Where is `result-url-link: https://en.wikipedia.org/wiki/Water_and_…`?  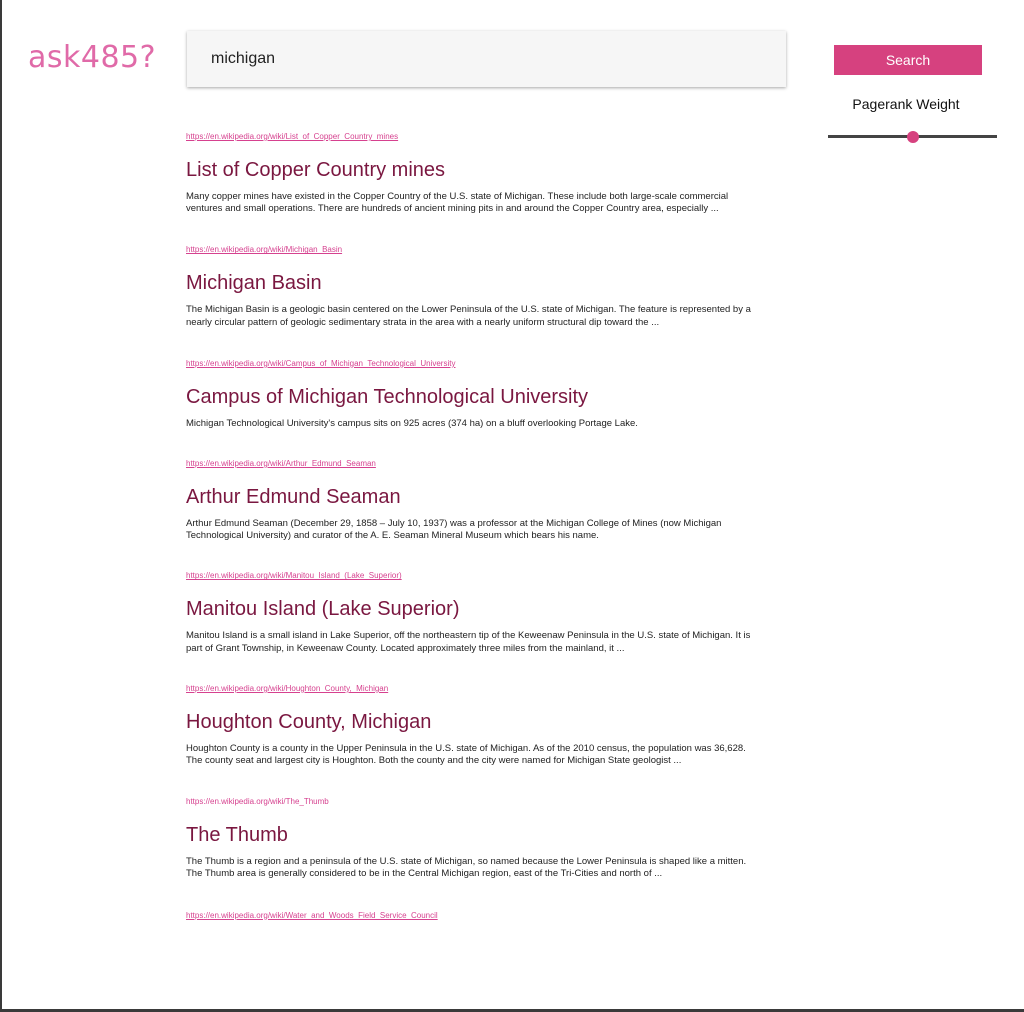
result-url-link: https://en.wikipedia.org/wiki/Water_and_… is located at coordinates (473, 916).